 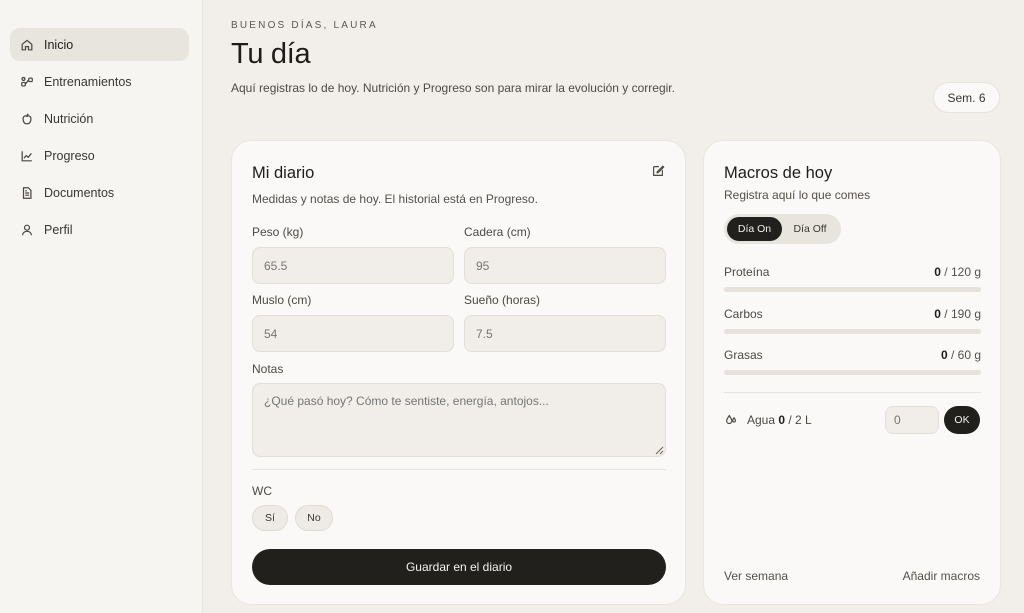 I want to click on resize-grip-icon, so click(x=659, y=450).